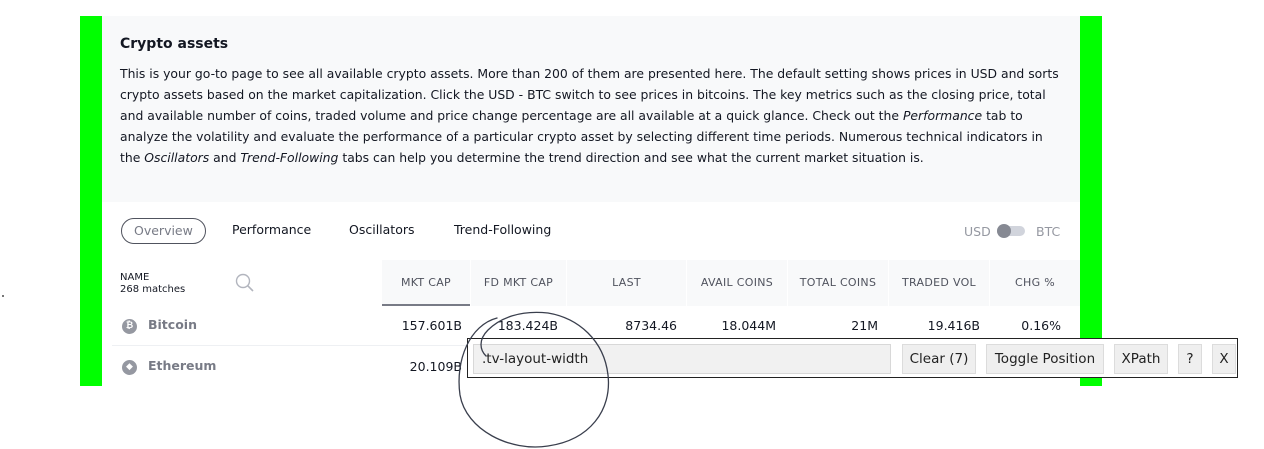 This screenshot has width=1264, height=449. I want to click on column-header-last: LAST, so click(626, 283).